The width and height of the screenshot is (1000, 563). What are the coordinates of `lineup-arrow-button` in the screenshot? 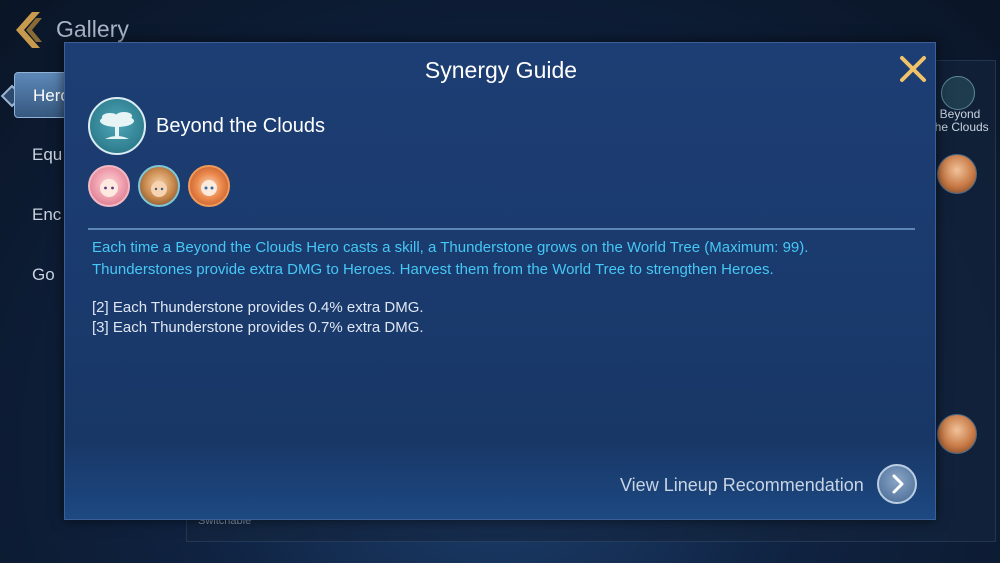 It's located at (897, 484).